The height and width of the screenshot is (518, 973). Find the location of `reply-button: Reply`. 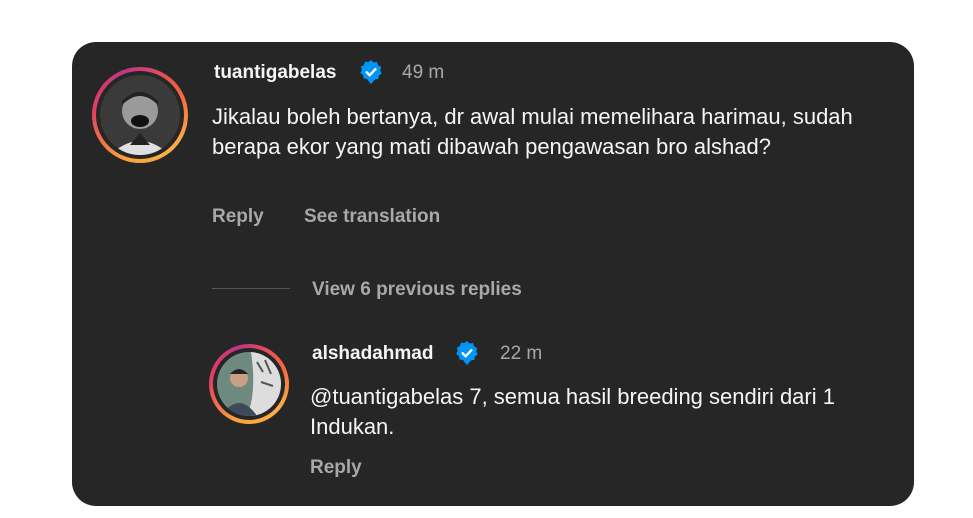

reply-button: Reply is located at coordinates (238, 217).